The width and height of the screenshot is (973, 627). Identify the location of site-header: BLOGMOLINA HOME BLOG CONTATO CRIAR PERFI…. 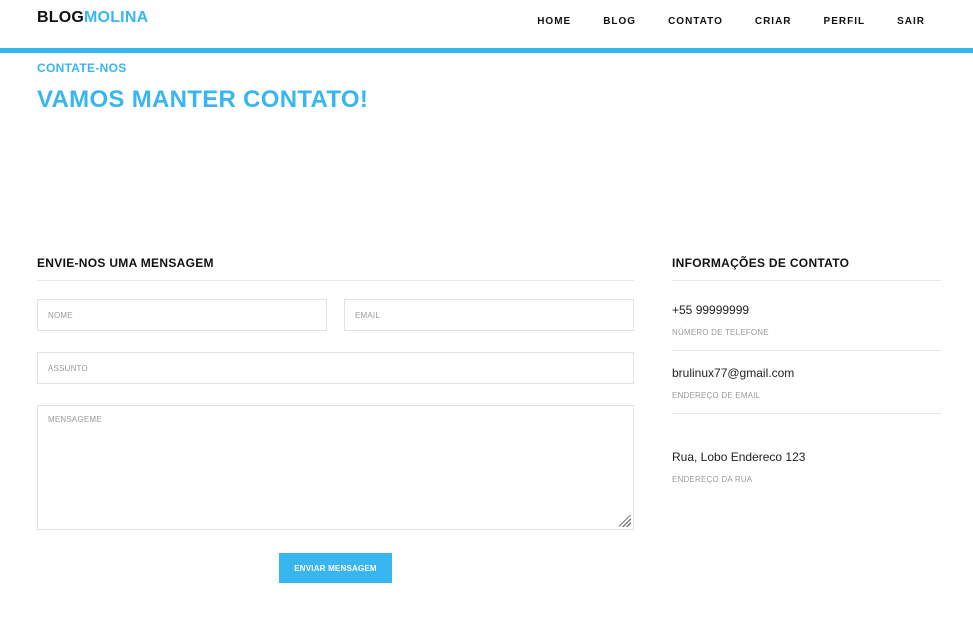
(486, 24).